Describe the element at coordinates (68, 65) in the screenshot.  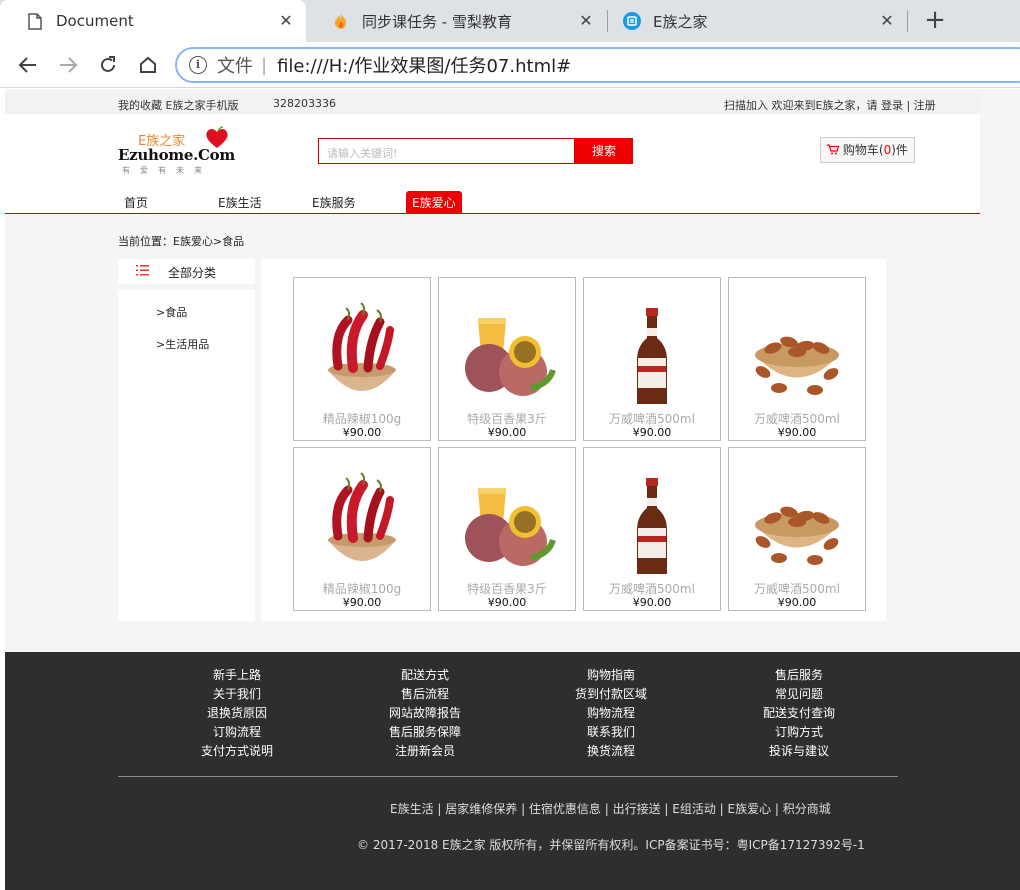
I see `forward-icon` at that location.